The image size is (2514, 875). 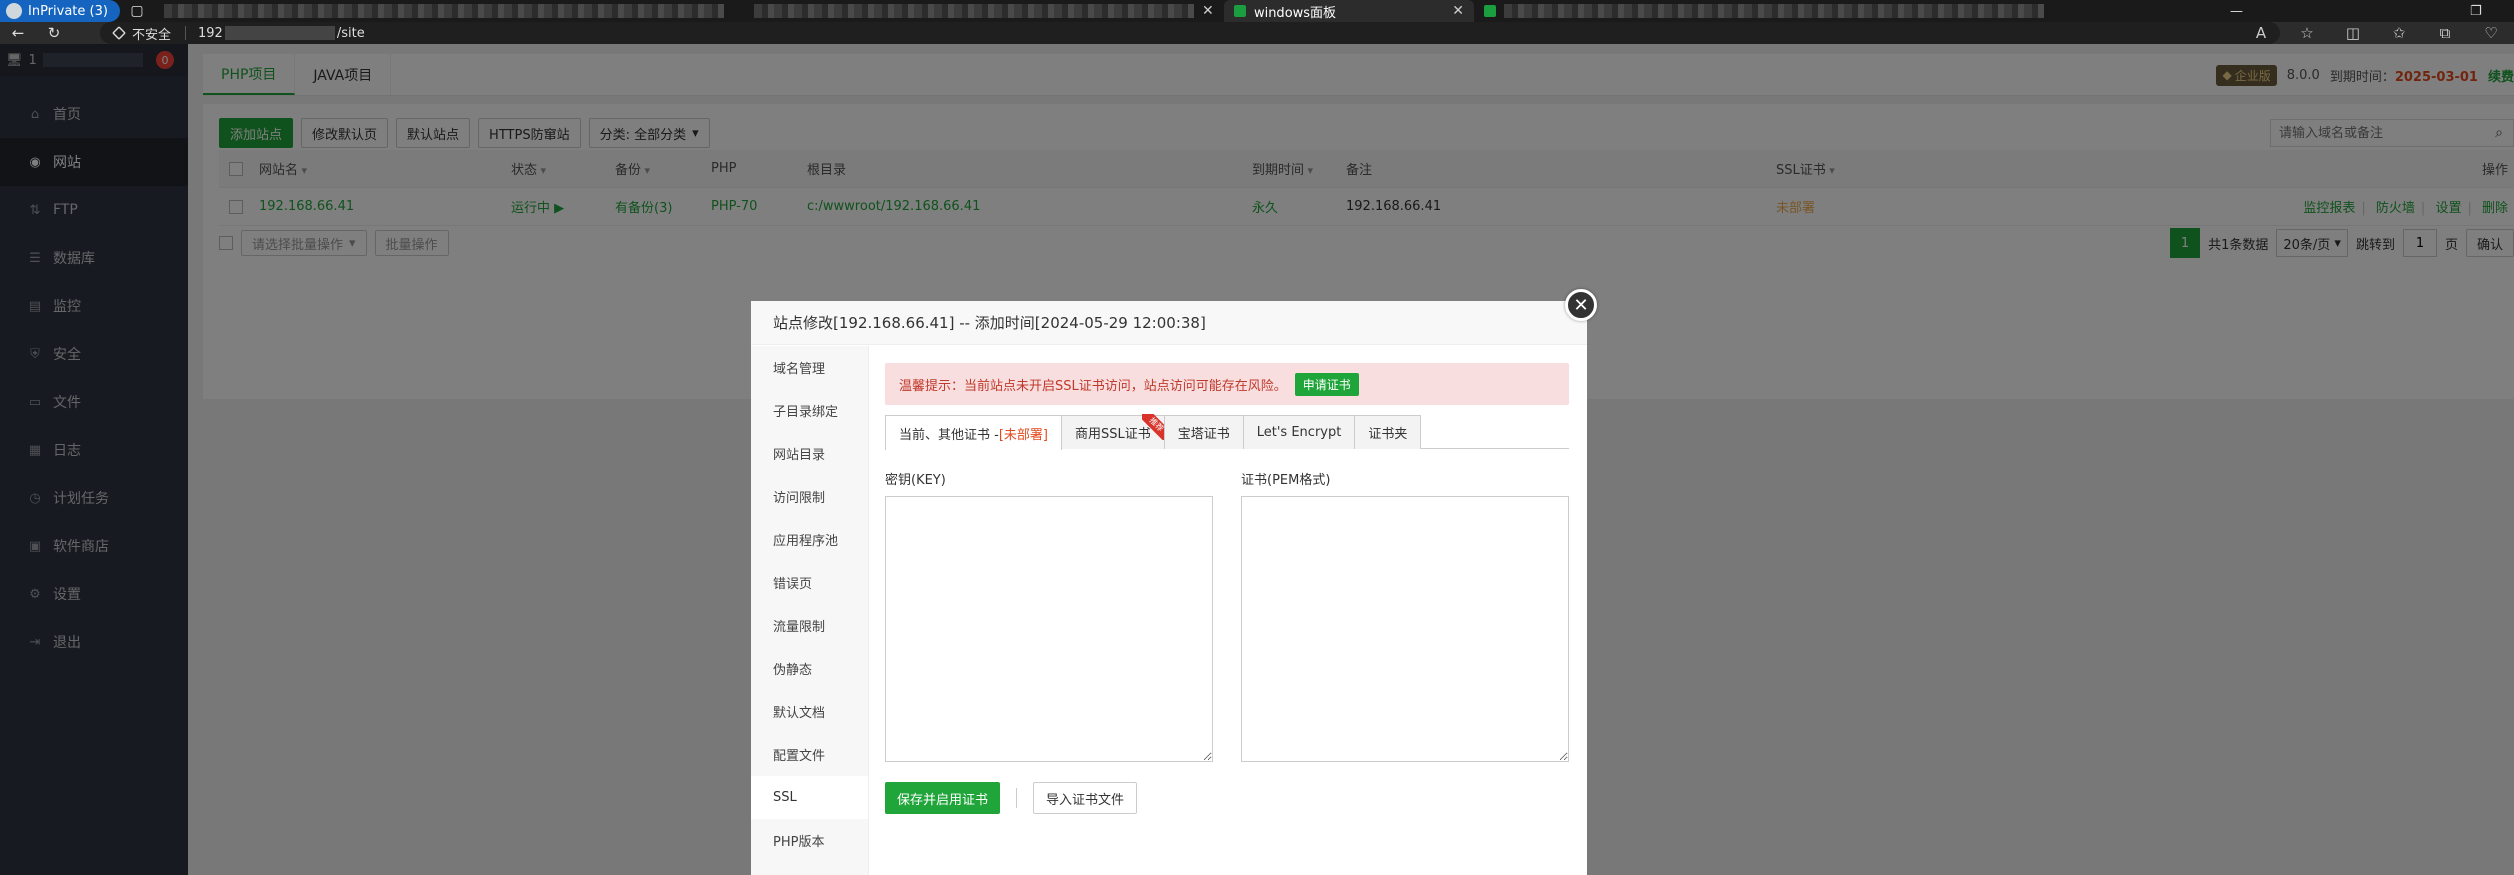 I want to click on mnav-domain-manage: 域名管理, so click(x=809, y=367).